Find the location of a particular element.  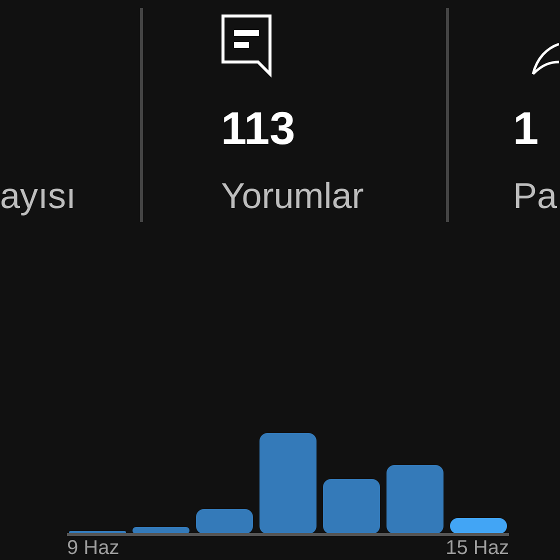

comment-icon is located at coordinates (247, 46).